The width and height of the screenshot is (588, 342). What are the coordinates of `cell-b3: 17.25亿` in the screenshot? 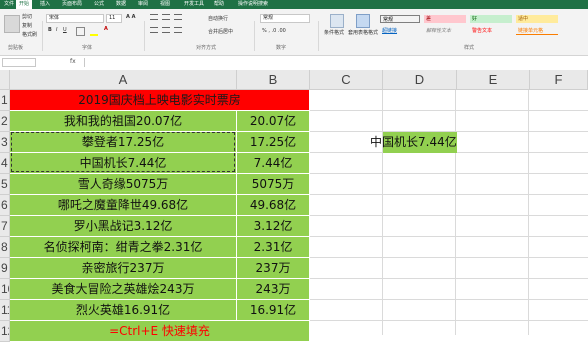 It's located at (273, 142).